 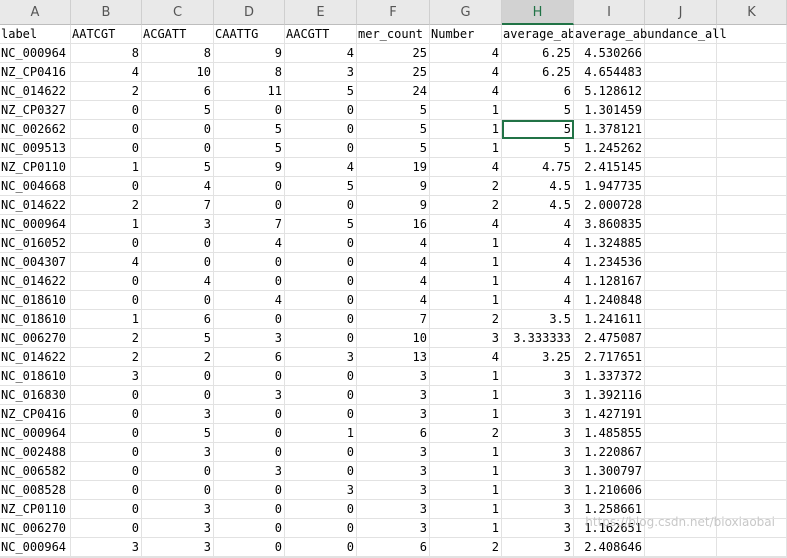 What do you see at coordinates (609, 452) in the screenshot?
I see `table-cell: 1.220867` at bounding box center [609, 452].